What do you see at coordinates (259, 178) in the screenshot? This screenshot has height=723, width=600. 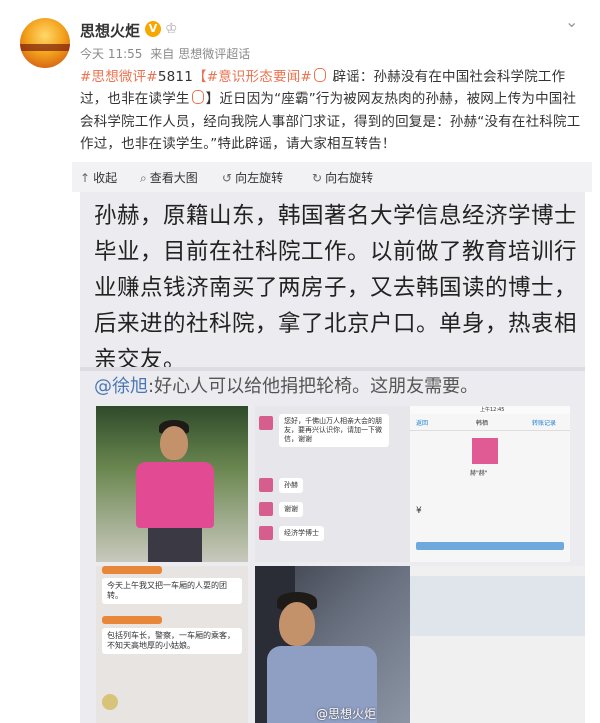 I see `rotate-left-label: 向左旋转` at bounding box center [259, 178].